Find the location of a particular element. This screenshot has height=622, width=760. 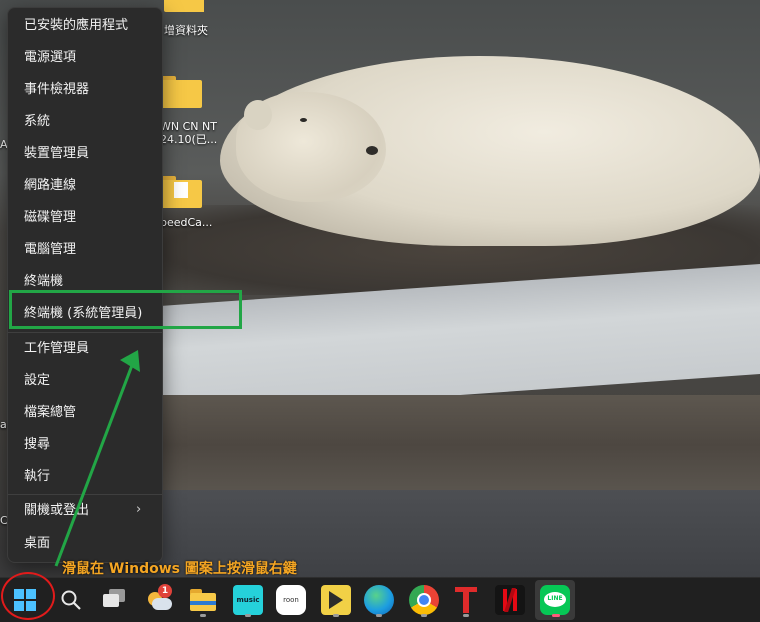

menu-item-power-options: 電源選項 is located at coordinates (50, 58).